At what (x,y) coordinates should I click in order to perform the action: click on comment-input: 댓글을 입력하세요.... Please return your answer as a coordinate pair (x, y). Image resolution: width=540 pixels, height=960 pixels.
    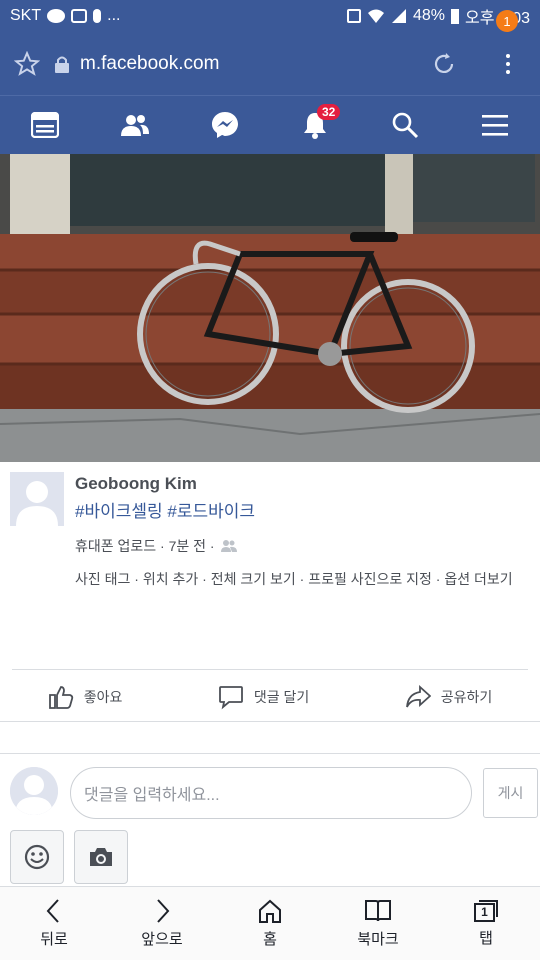
    Looking at the image, I should click on (271, 793).